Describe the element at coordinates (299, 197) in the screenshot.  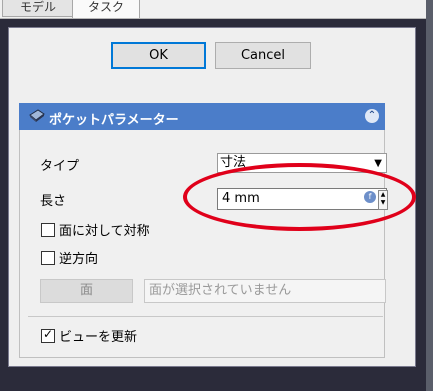
I see `red-highlight-ellipse` at that location.